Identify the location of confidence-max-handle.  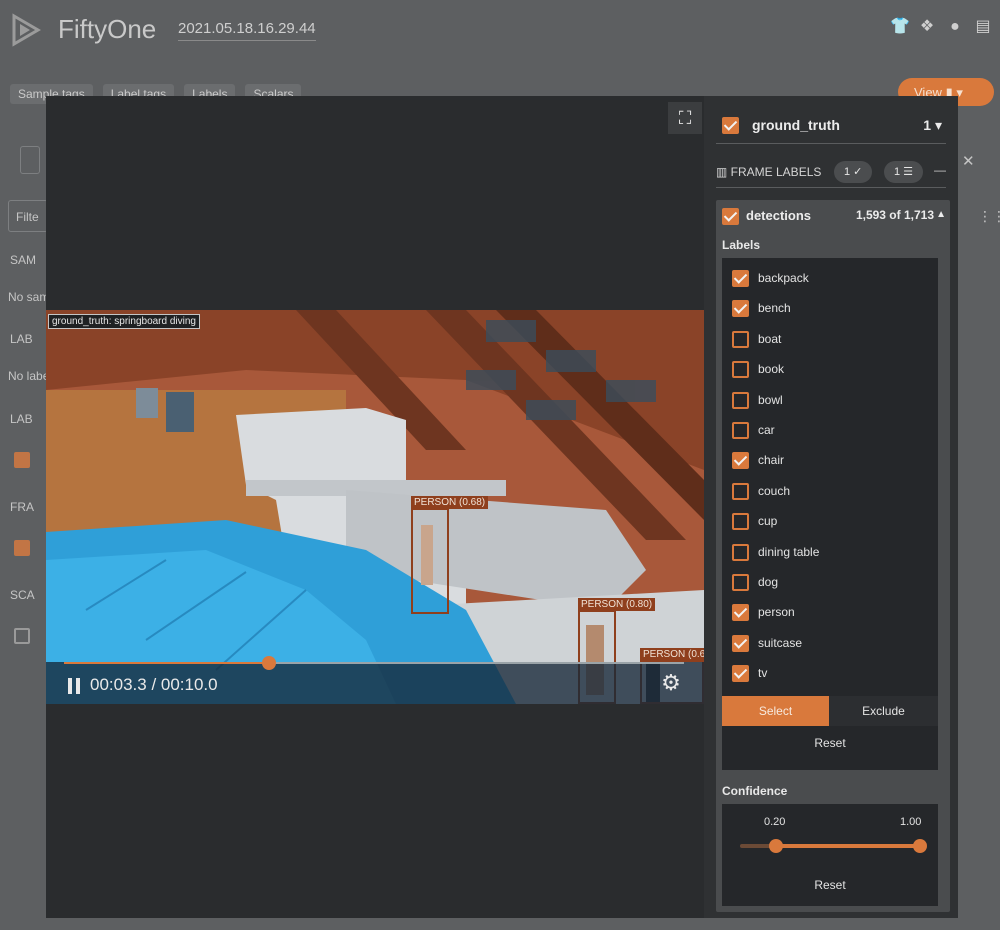
(920, 846).